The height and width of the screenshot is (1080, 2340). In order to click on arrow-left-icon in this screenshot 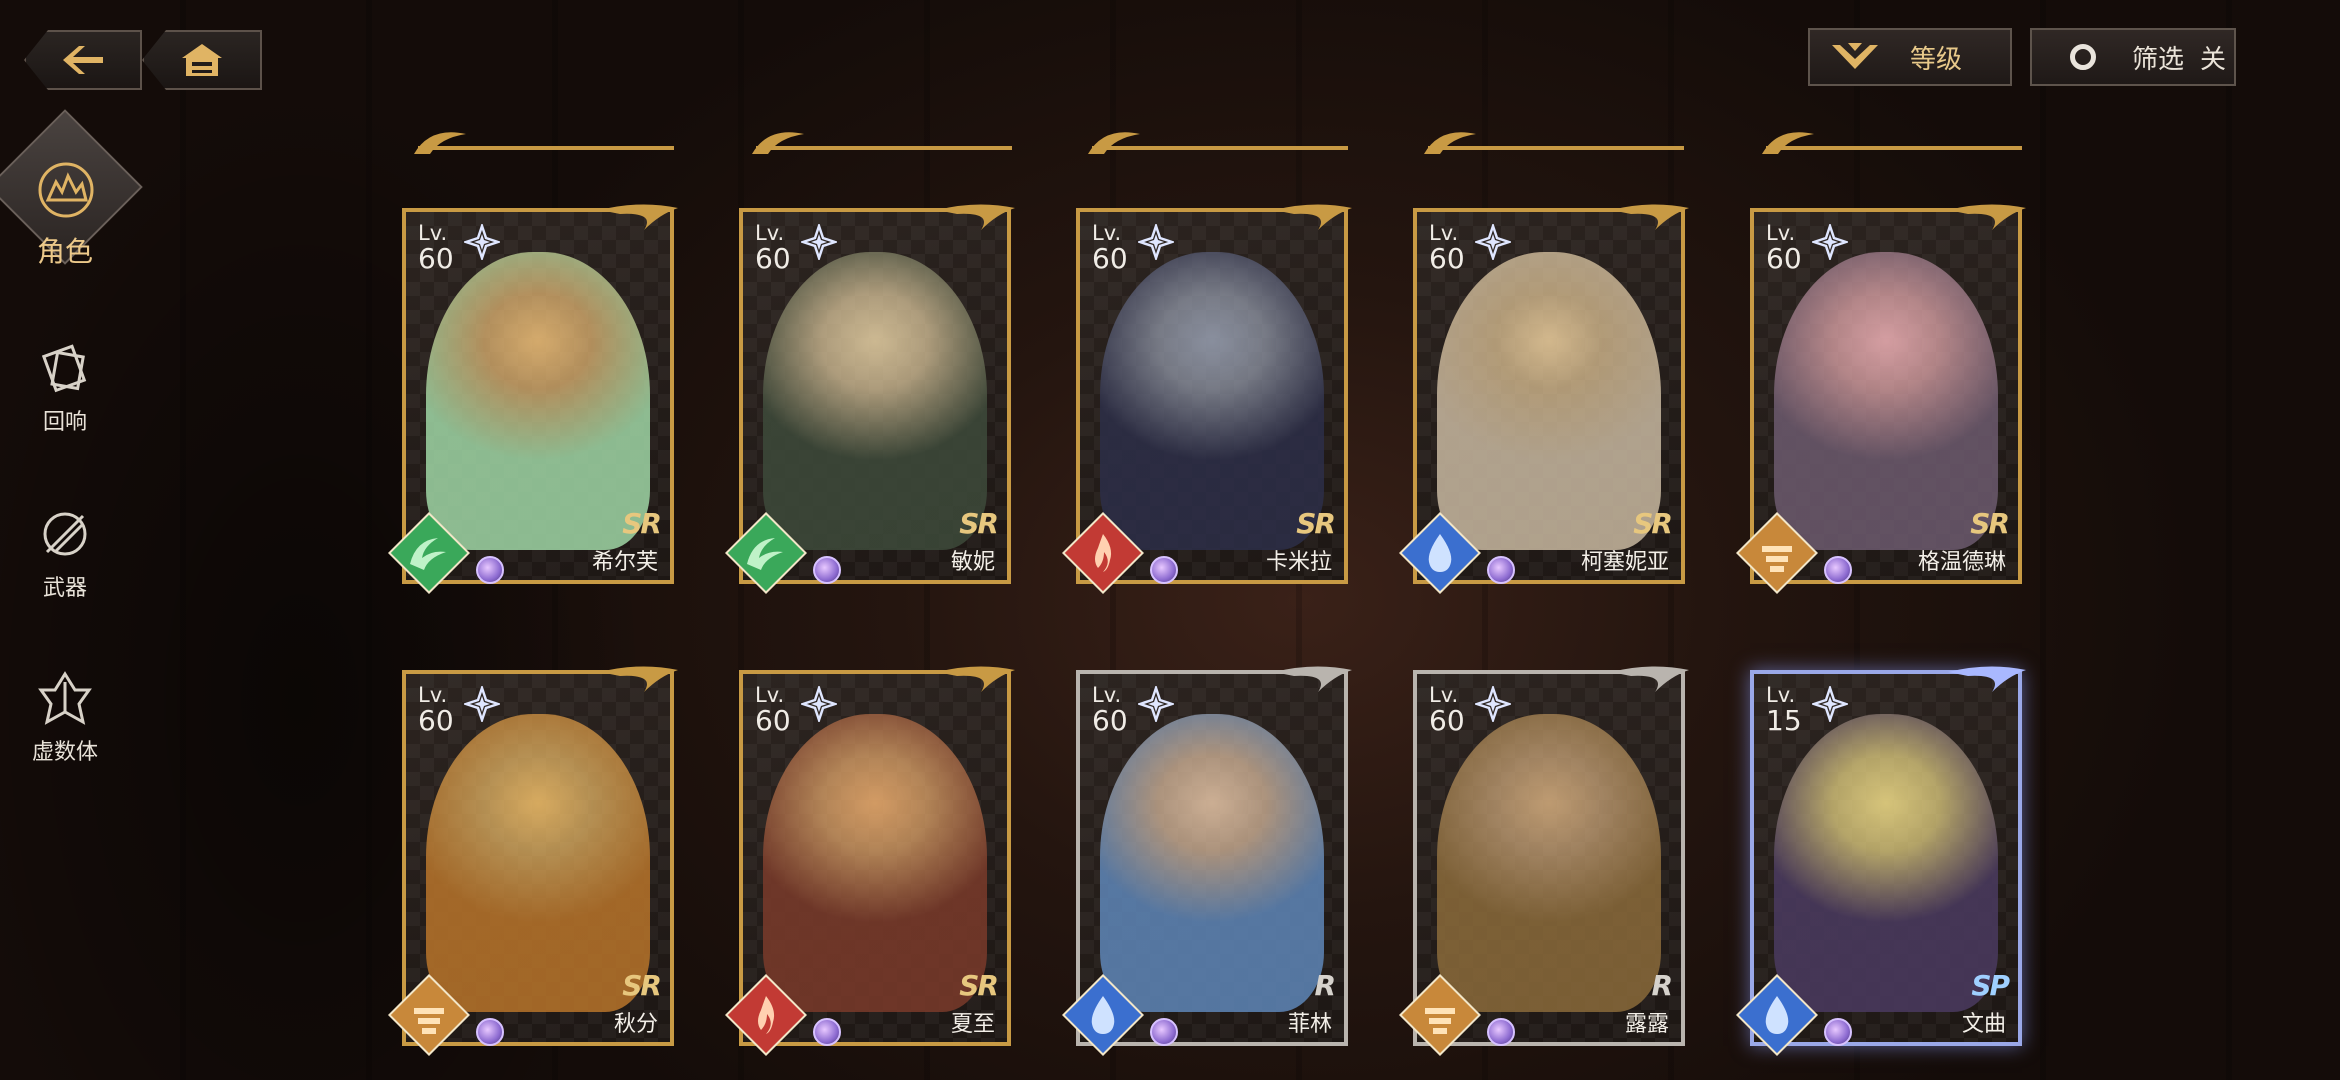, I will do `click(83, 60)`.